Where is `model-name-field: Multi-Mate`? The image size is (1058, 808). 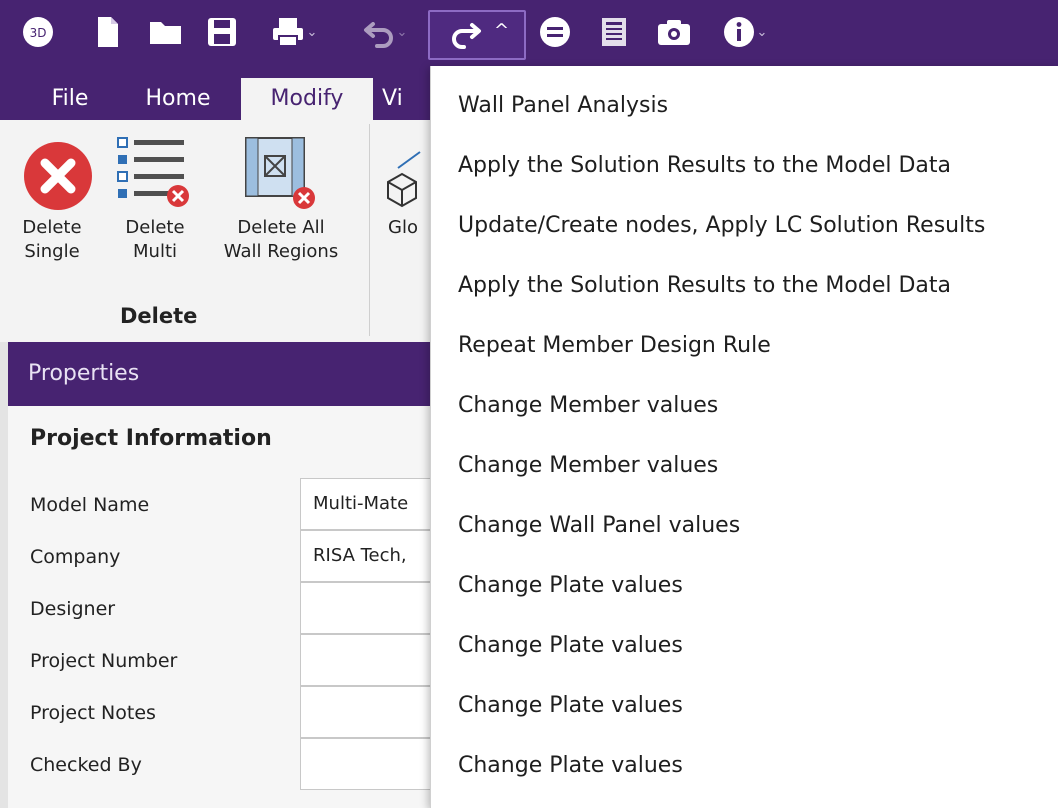
model-name-field: Multi-Mate is located at coordinates (370, 504).